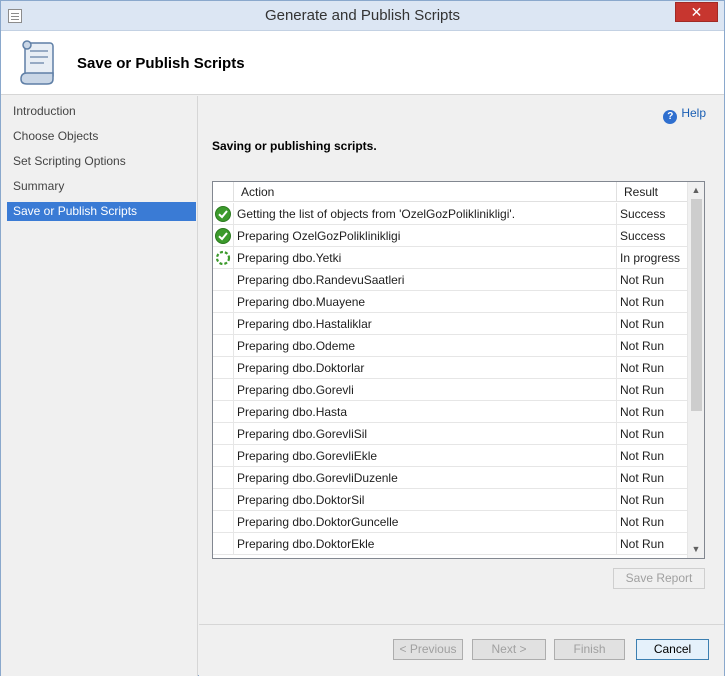 The height and width of the screenshot is (676, 725). I want to click on table-row: Preparing dbo.Hasta Not Run, so click(450, 412).